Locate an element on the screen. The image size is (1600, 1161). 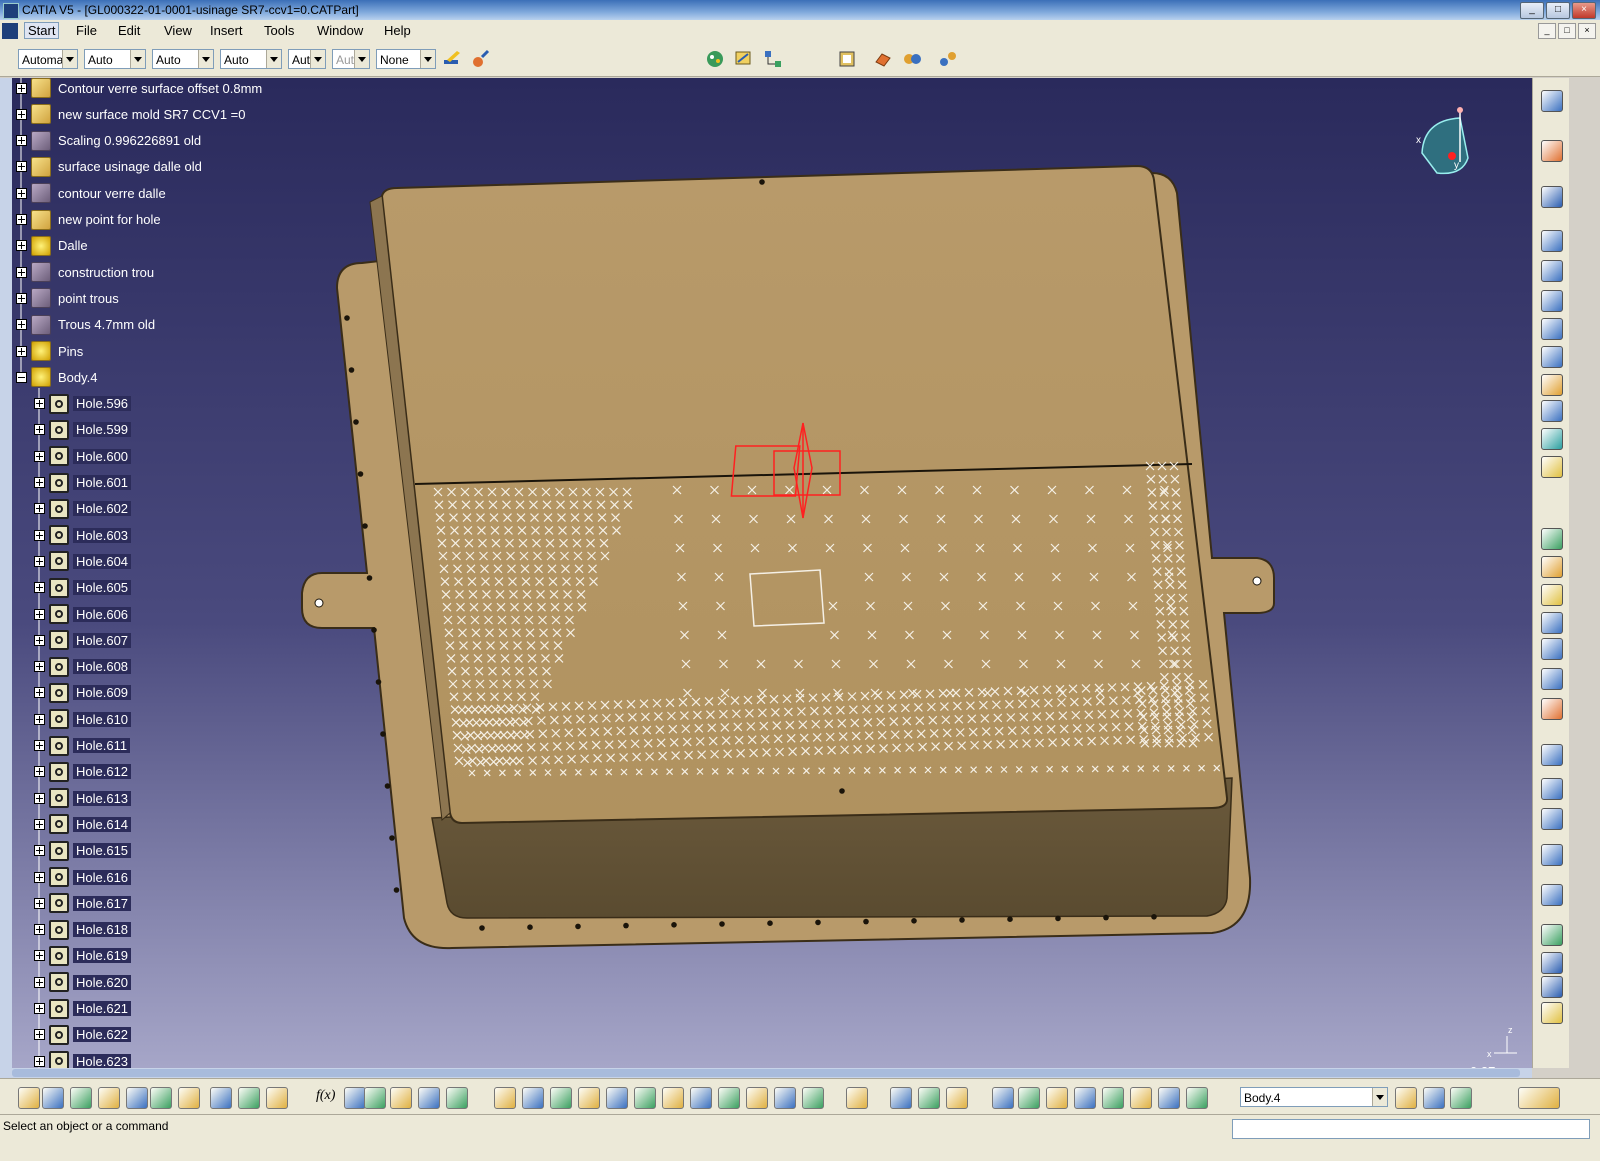
check-icon is located at coordinates (1169, 1098).